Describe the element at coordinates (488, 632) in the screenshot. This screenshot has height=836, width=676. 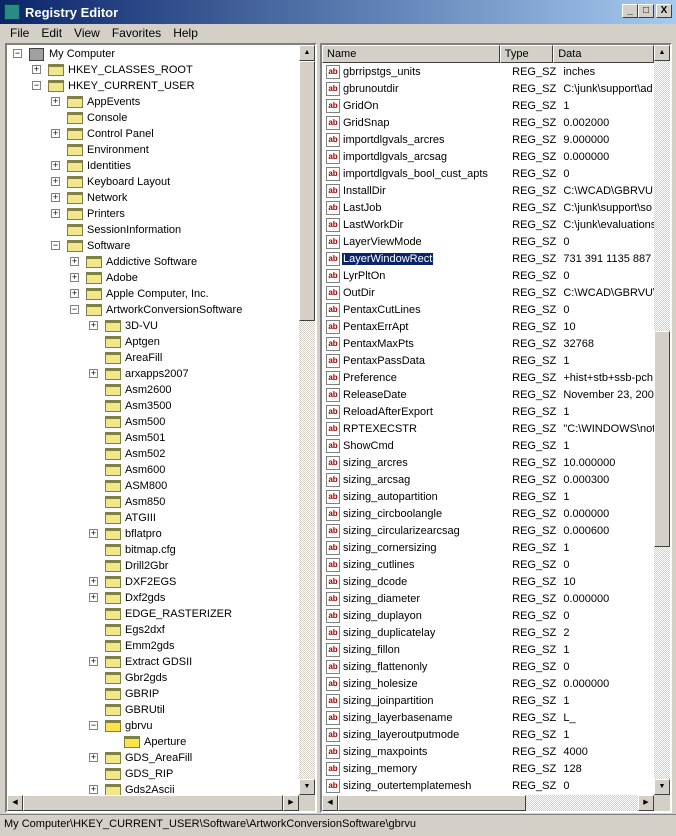
I see `value-row: ab sizing_duplicatelay REG_SZ 2` at that location.